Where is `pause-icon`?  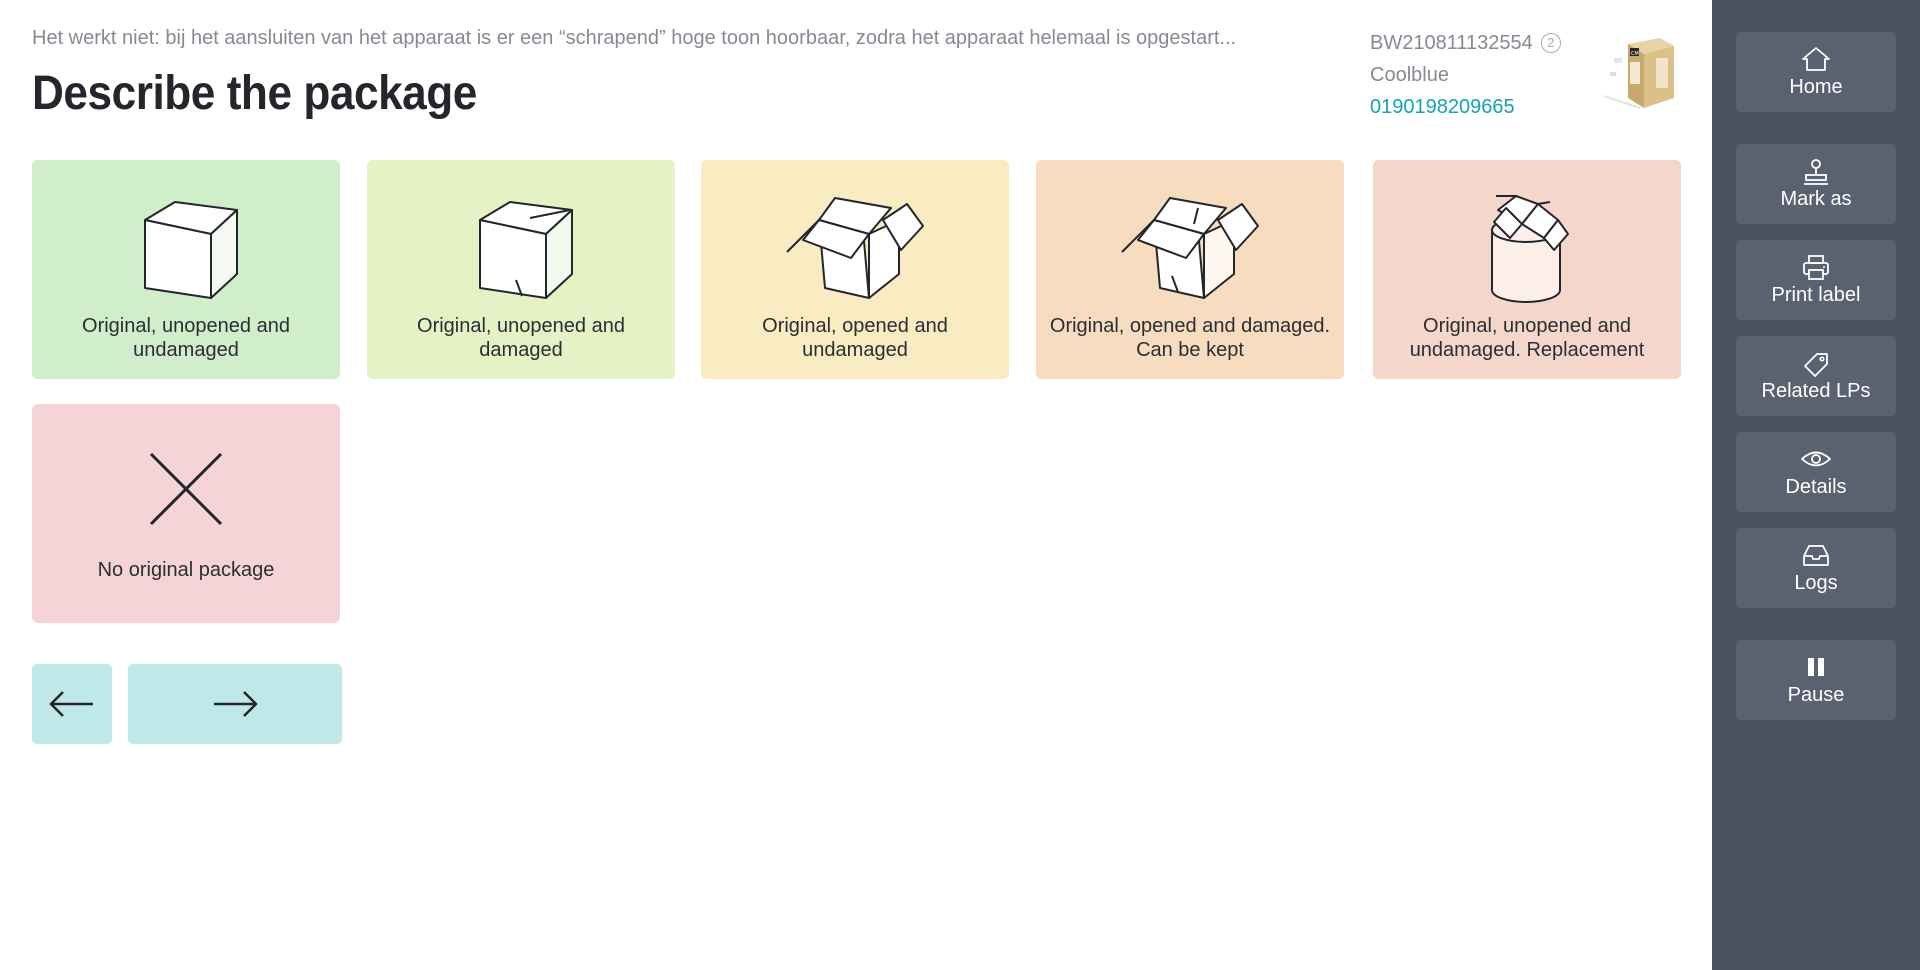 pause-icon is located at coordinates (1816, 667).